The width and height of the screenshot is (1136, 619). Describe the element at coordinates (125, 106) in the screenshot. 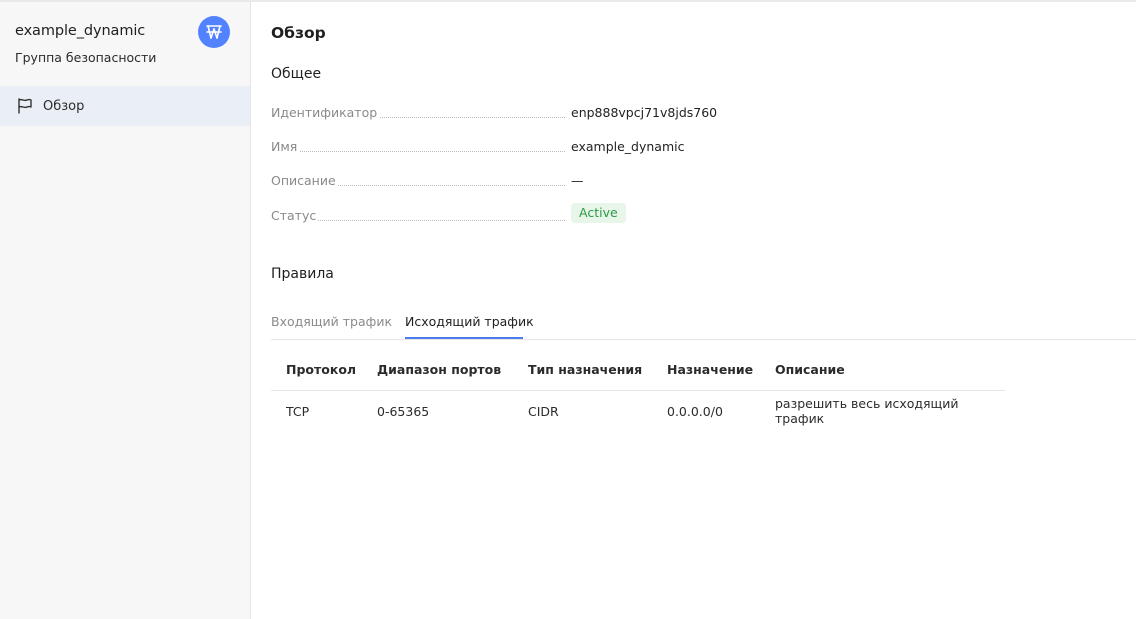

I see `sidebar-item-overview: Обзор` at that location.